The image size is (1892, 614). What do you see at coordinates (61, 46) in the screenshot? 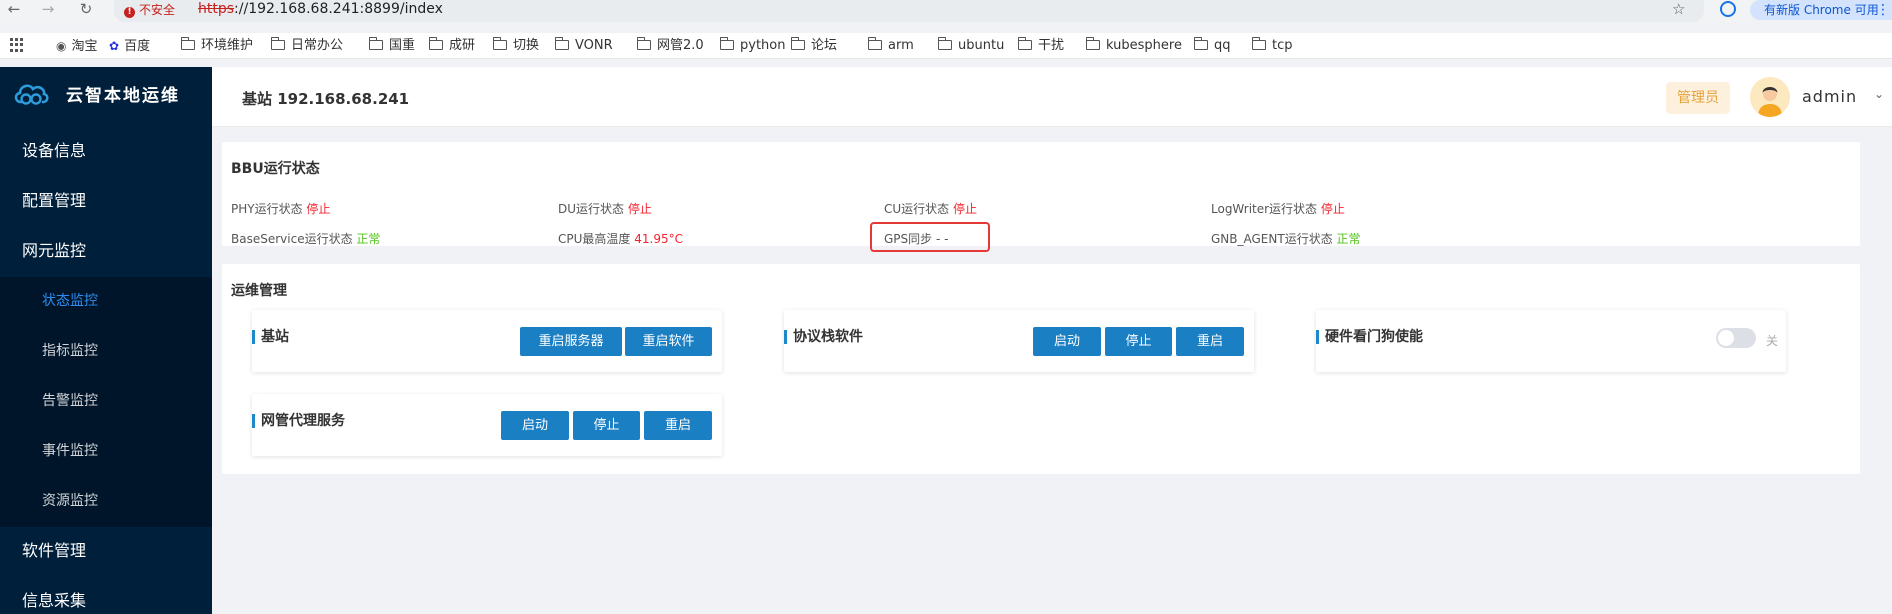
I see `globe-icon: ◉` at bounding box center [61, 46].